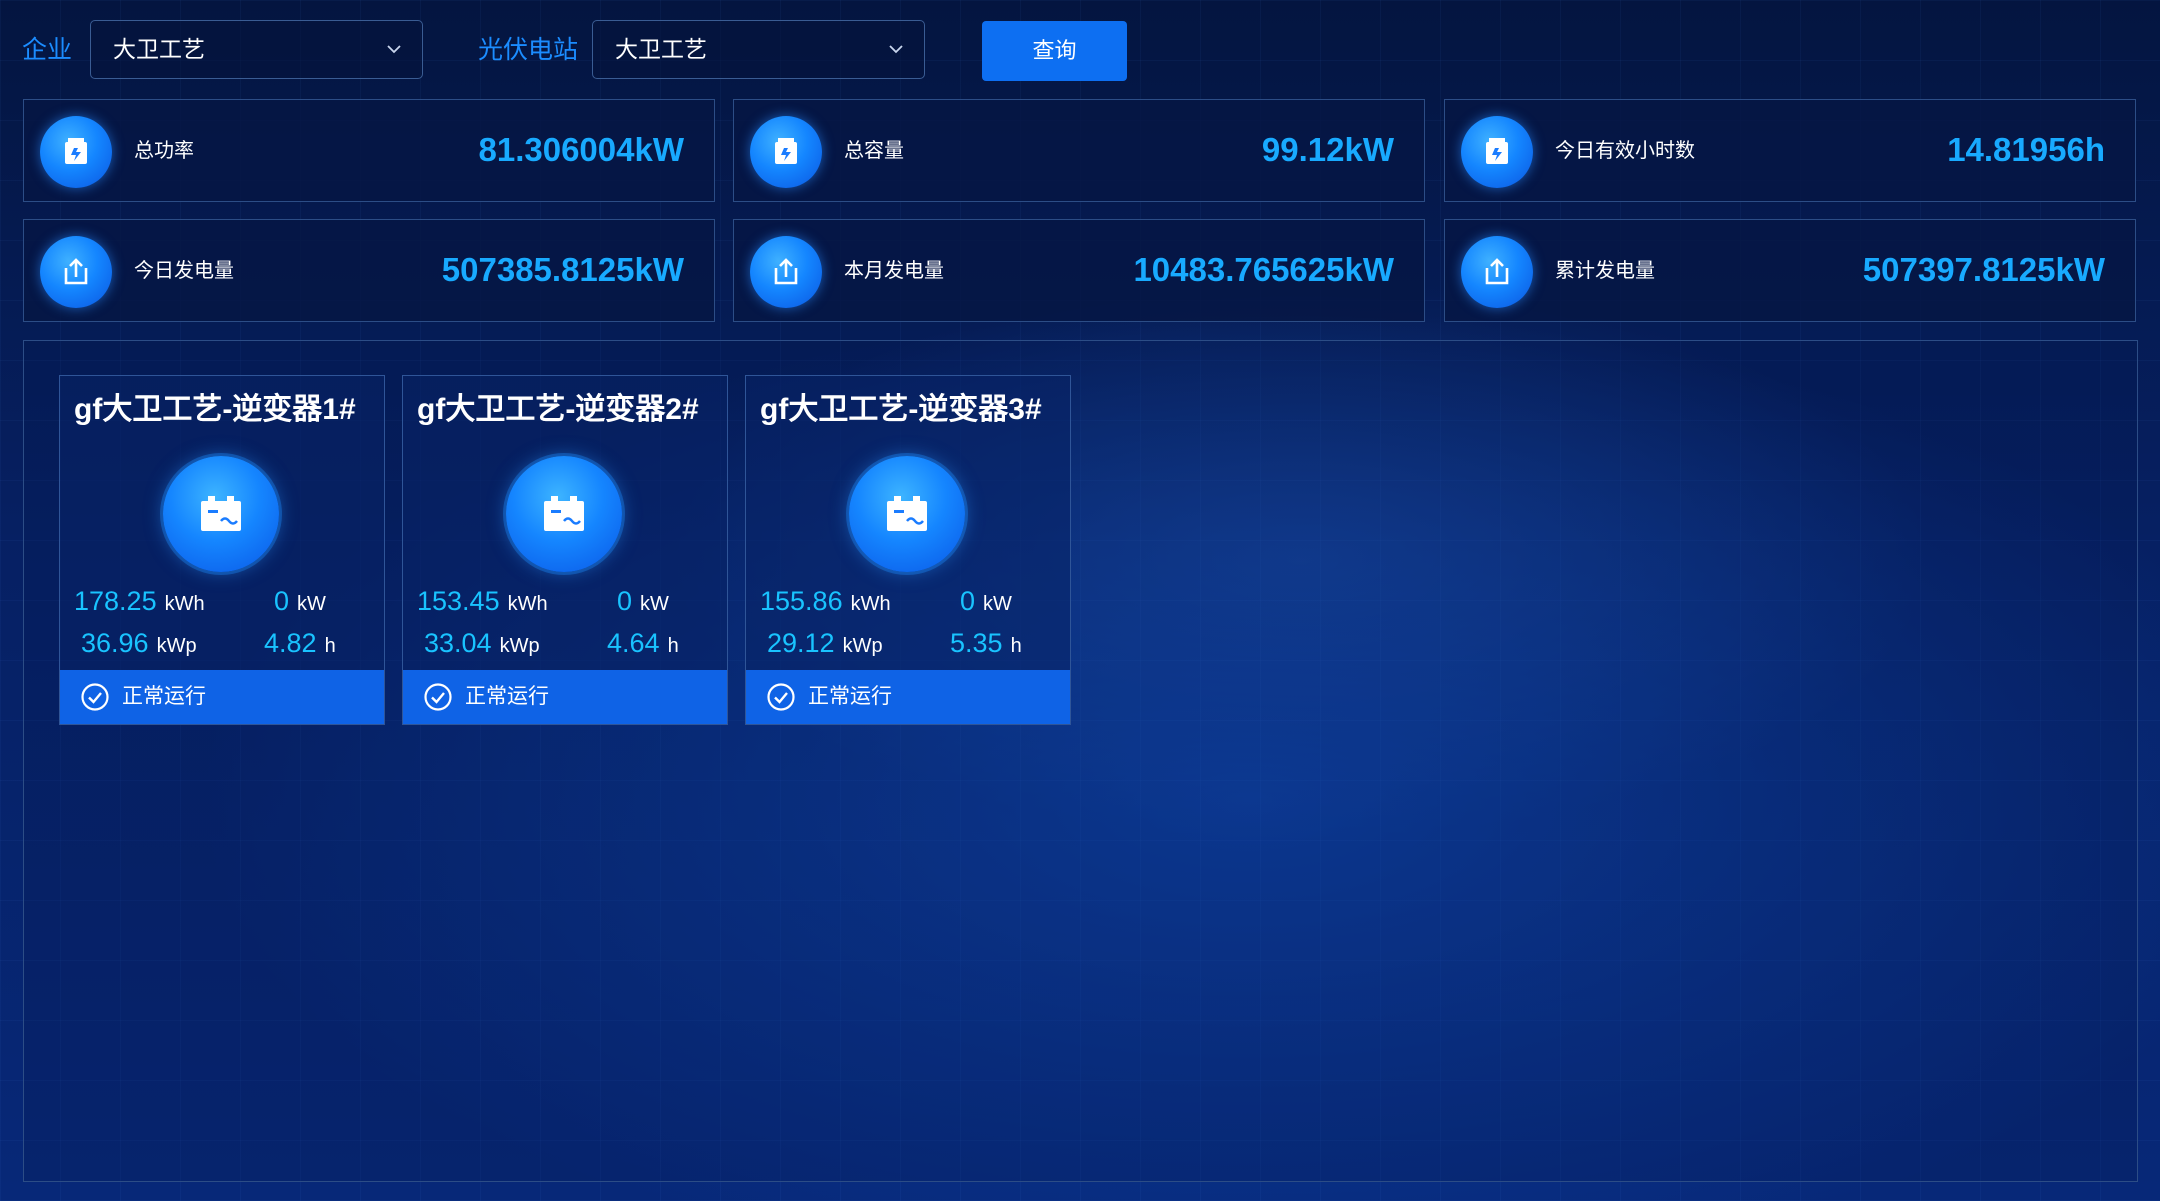 The width and height of the screenshot is (2160, 1201). What do you see at coordinates (369, 270) in the screenshot?
I see `stat-card-today-generation: 今日发电量 507385.8125kW` at bounding box center [369, 270].